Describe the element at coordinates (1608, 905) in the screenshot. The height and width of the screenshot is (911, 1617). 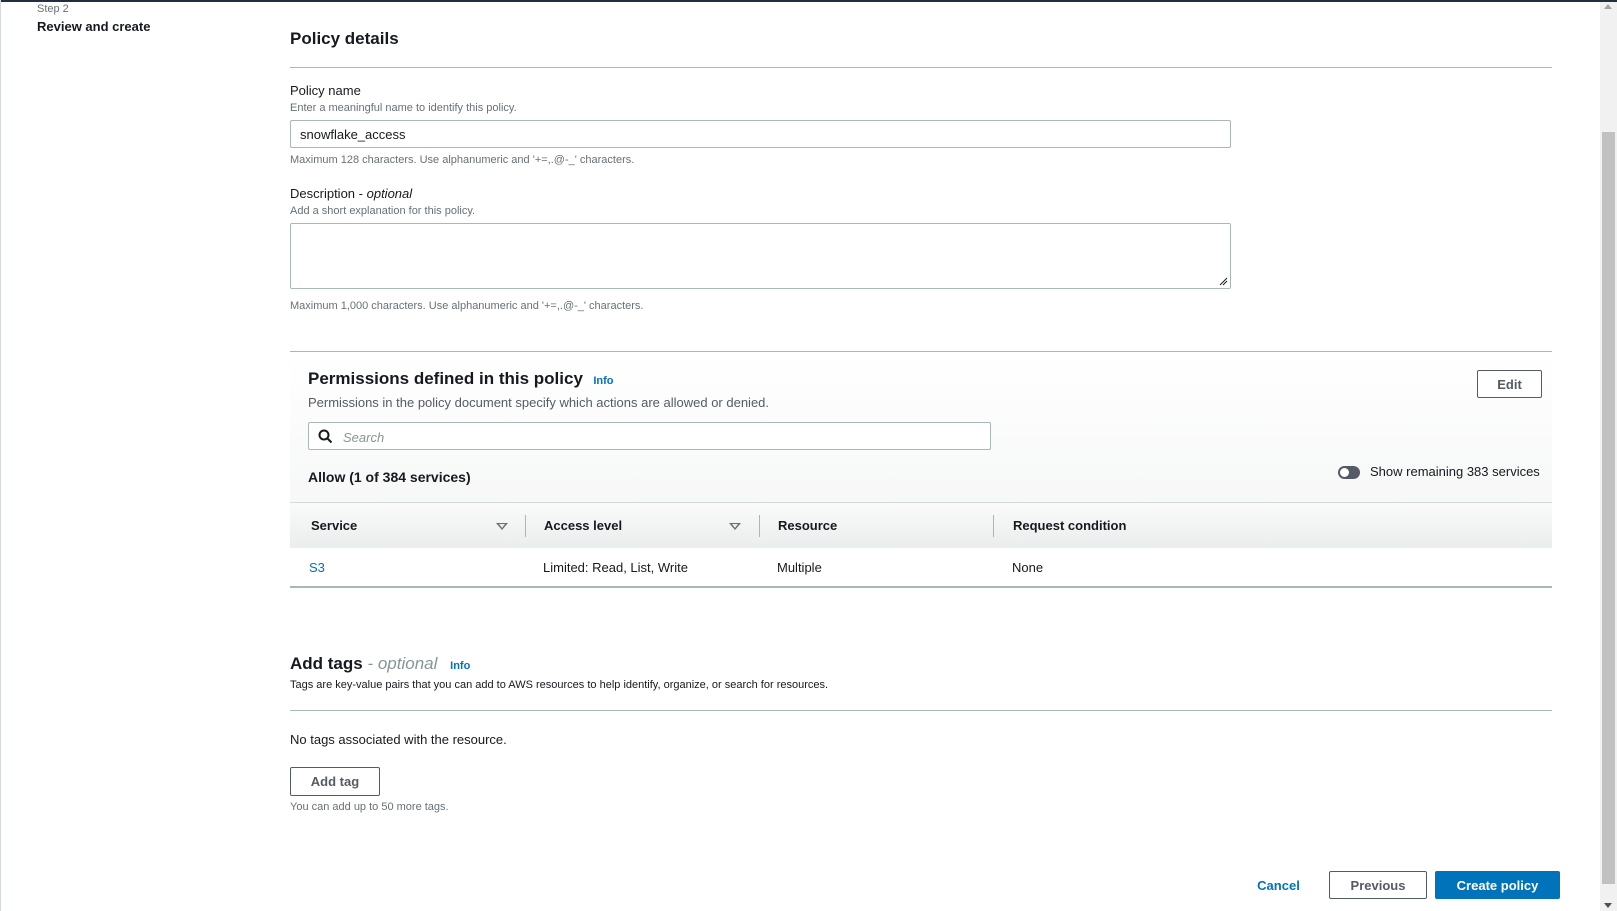
I see `scroll-down-arrow-icon` at that location.